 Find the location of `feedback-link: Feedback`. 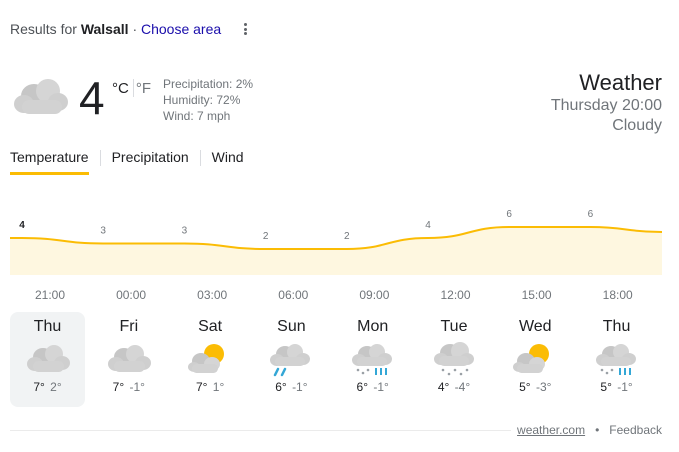

feedback-link: Feedback is located at coordinates (635, 430).